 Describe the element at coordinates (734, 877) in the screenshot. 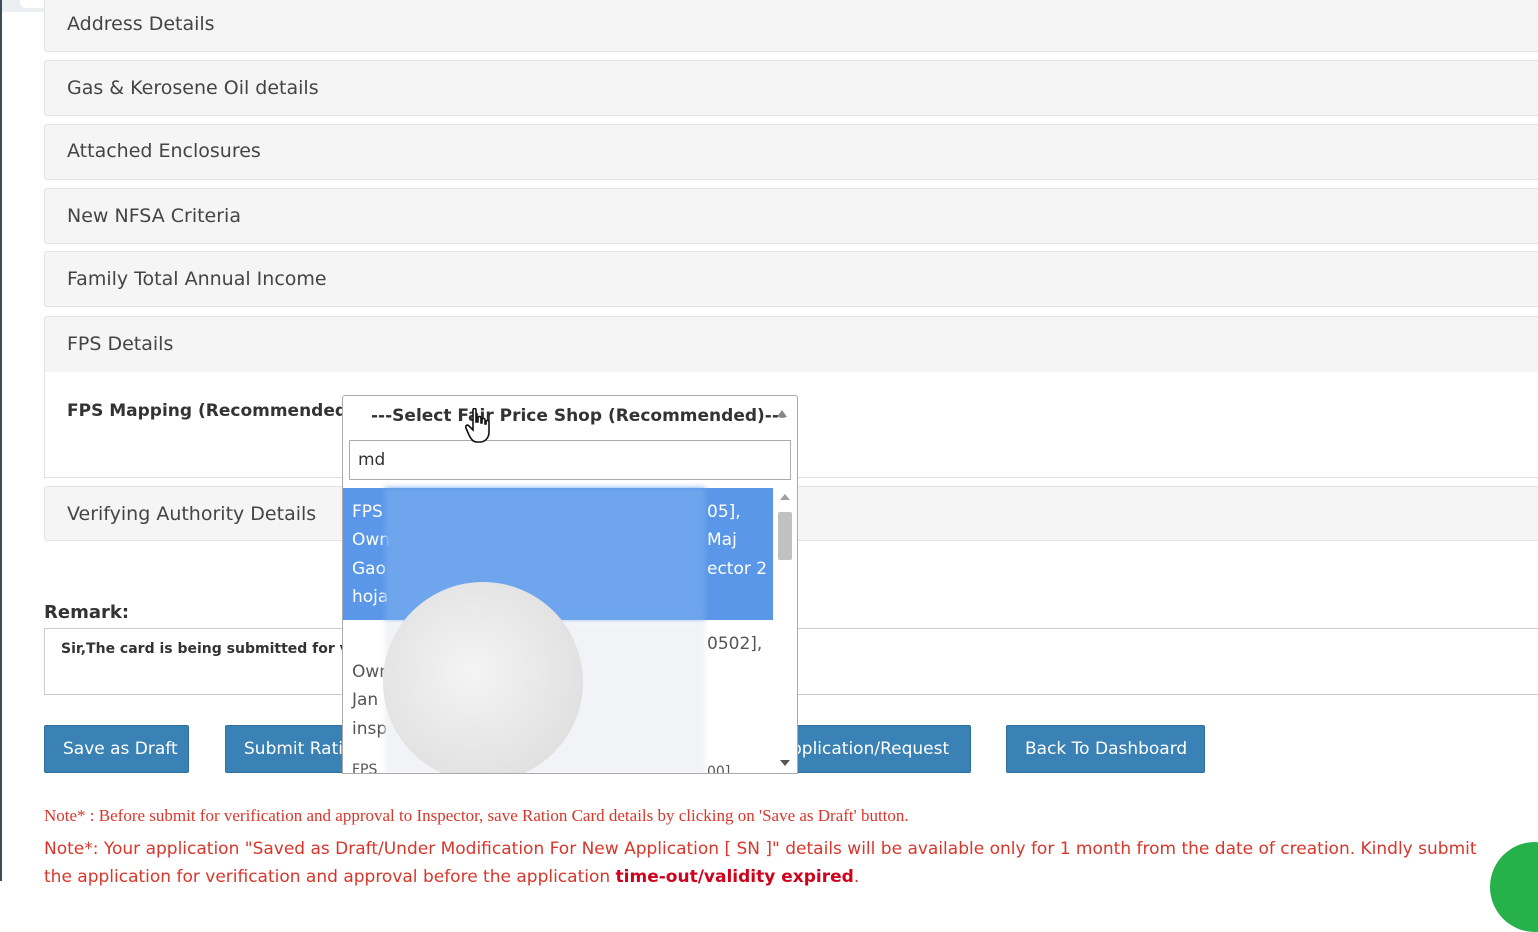

I see `note-validity-expired: time-out/validity expired` at that location.